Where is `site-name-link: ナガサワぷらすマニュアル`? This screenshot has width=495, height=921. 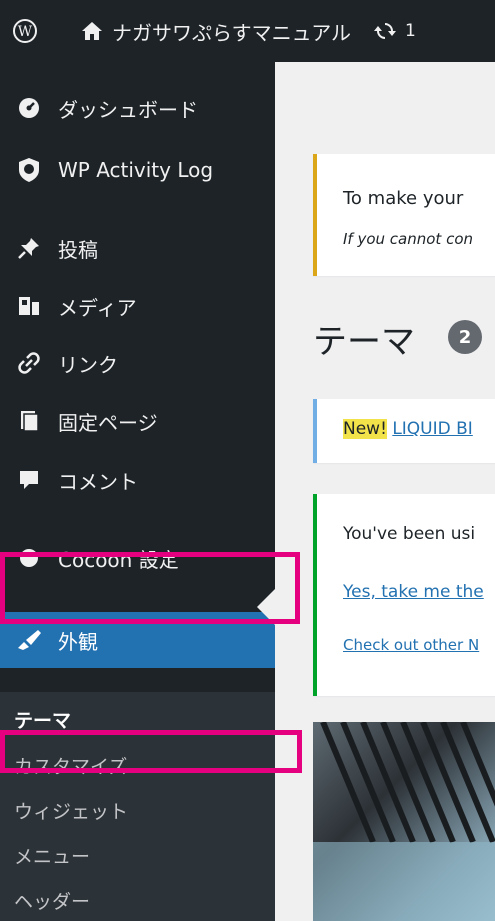 site-name-link: ナガサワぷらすマニュアル is located at coordinates (231, 31).